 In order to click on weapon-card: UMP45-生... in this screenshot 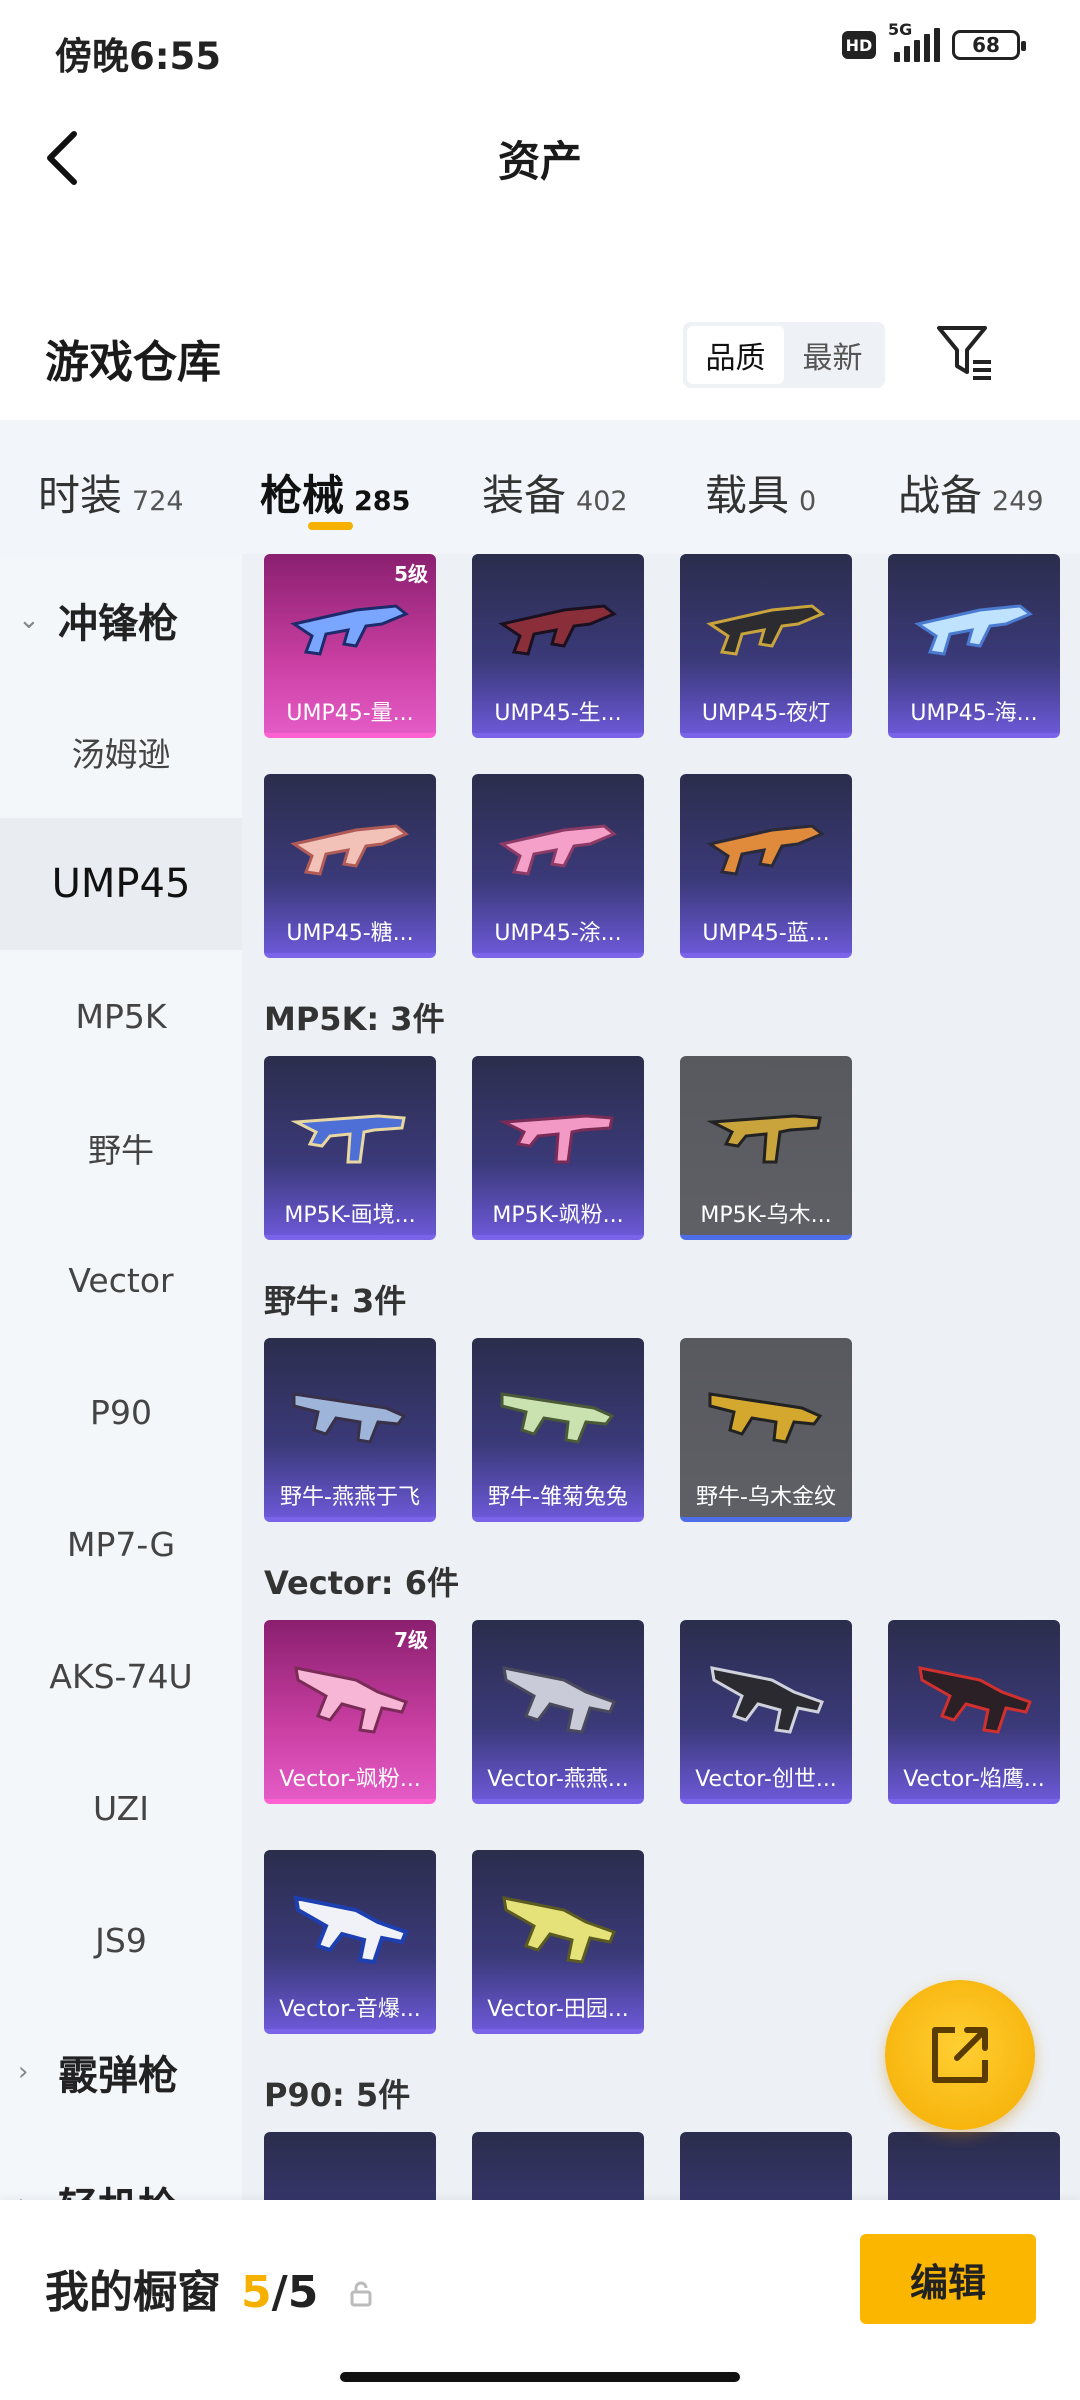, I will do `click(558, 646)`.